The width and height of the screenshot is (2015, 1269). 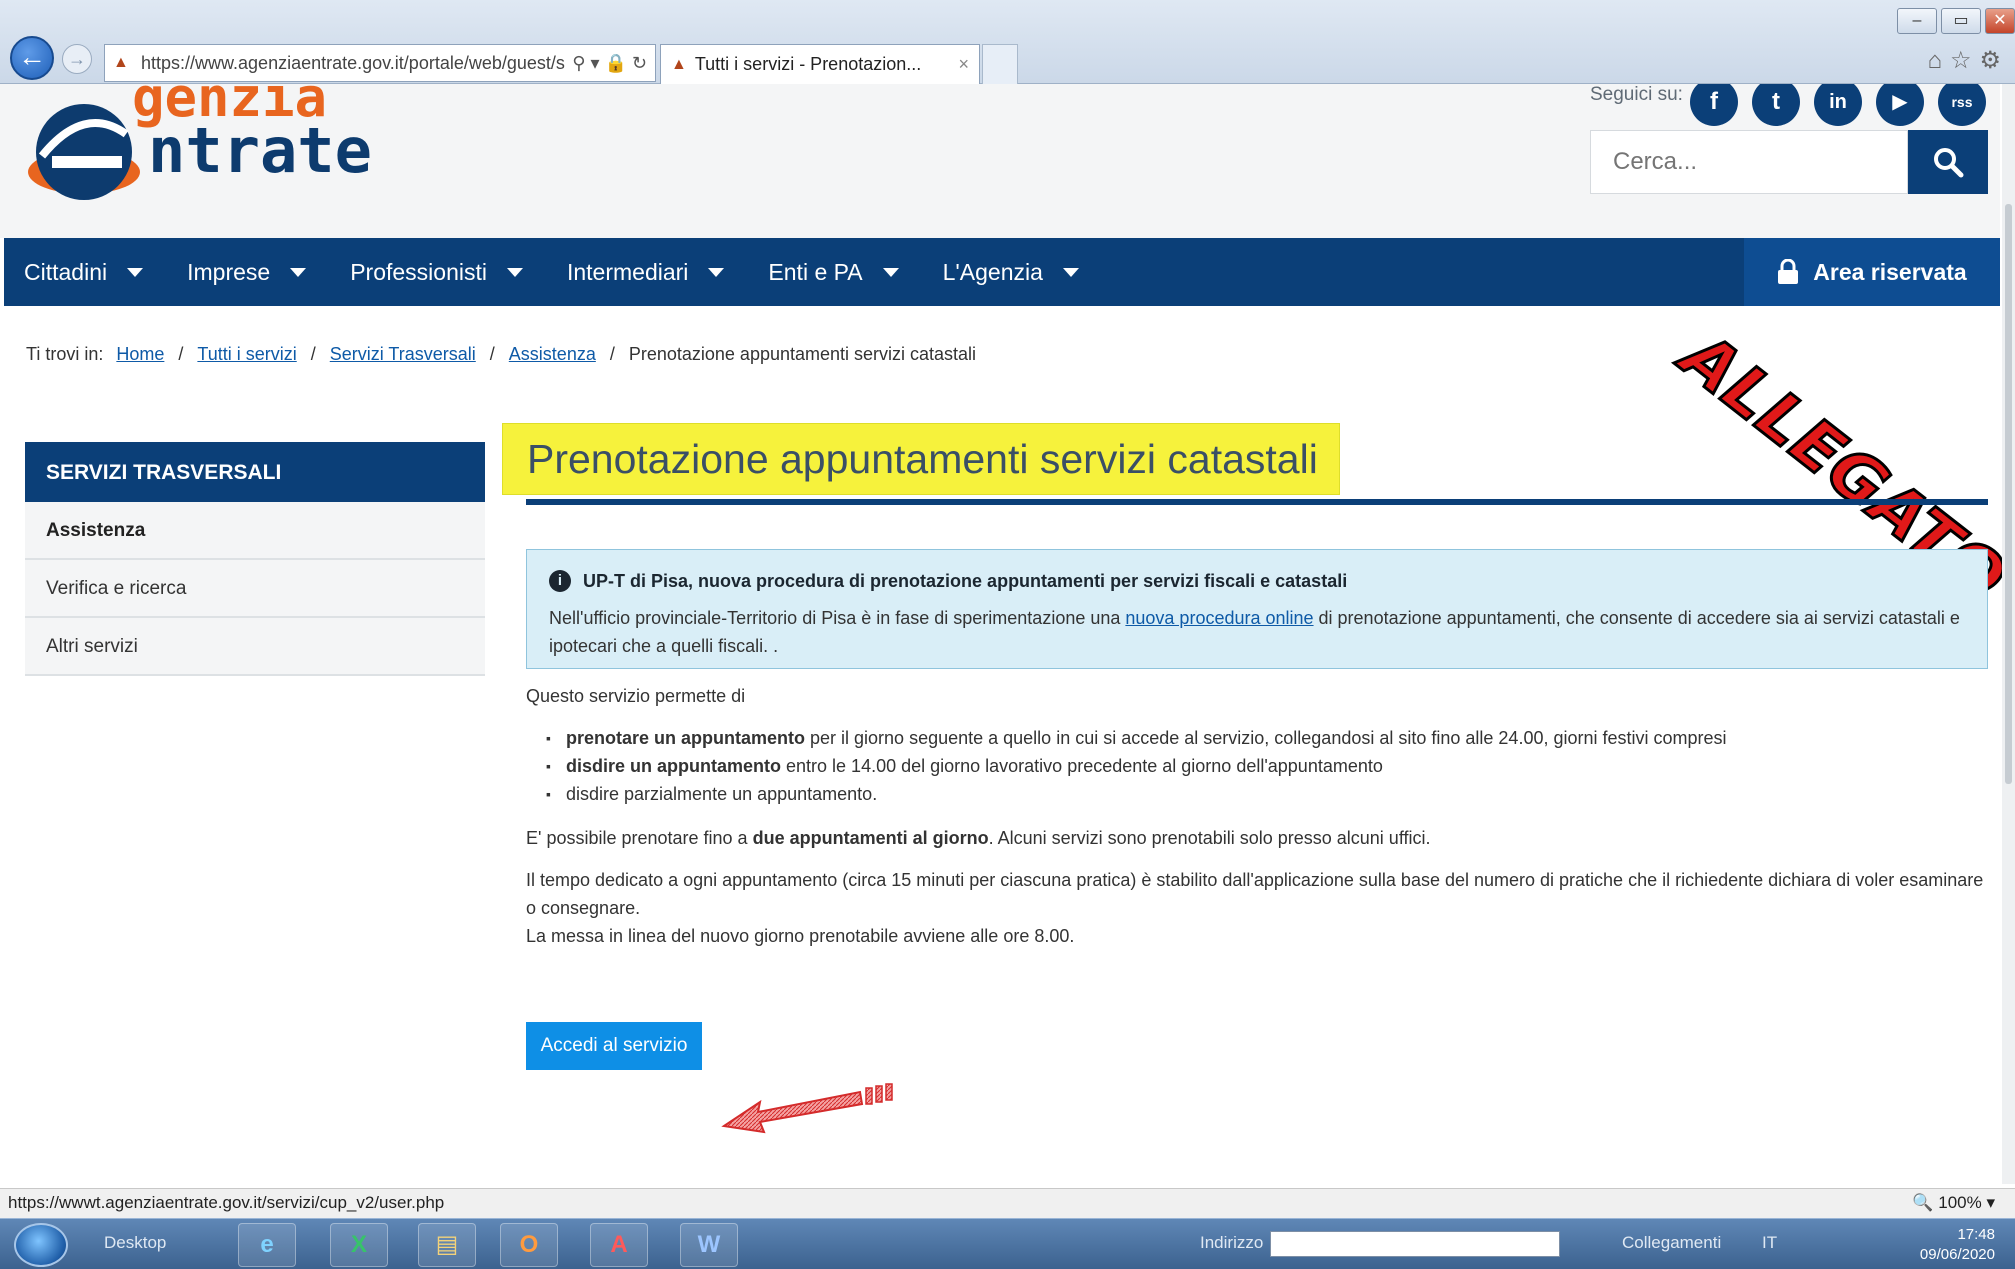 What do you see at coordinates (359, 1245) in the screenshot?
I see `excel-icon: X` at bounding box center [359, 1245].